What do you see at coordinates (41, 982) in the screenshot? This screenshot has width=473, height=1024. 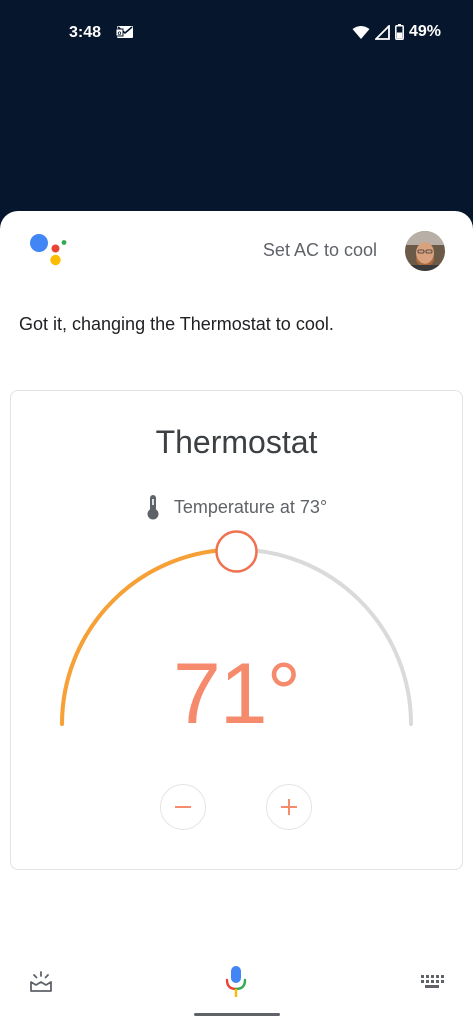 I see `explore-icon` at bounding box center [41, 982].